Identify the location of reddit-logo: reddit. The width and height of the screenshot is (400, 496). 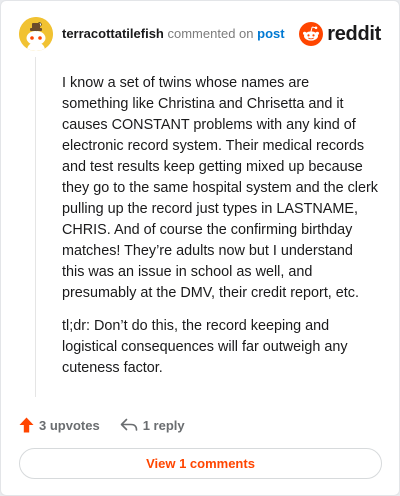
(340, 34).